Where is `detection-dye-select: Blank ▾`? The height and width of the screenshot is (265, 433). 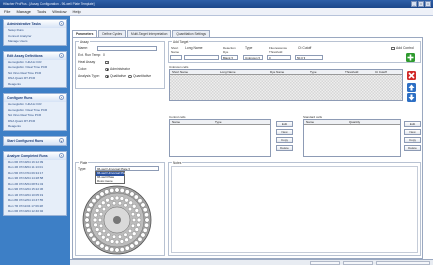 detection-dye-select: Blank ▾ is located at coordinates (229, 57).